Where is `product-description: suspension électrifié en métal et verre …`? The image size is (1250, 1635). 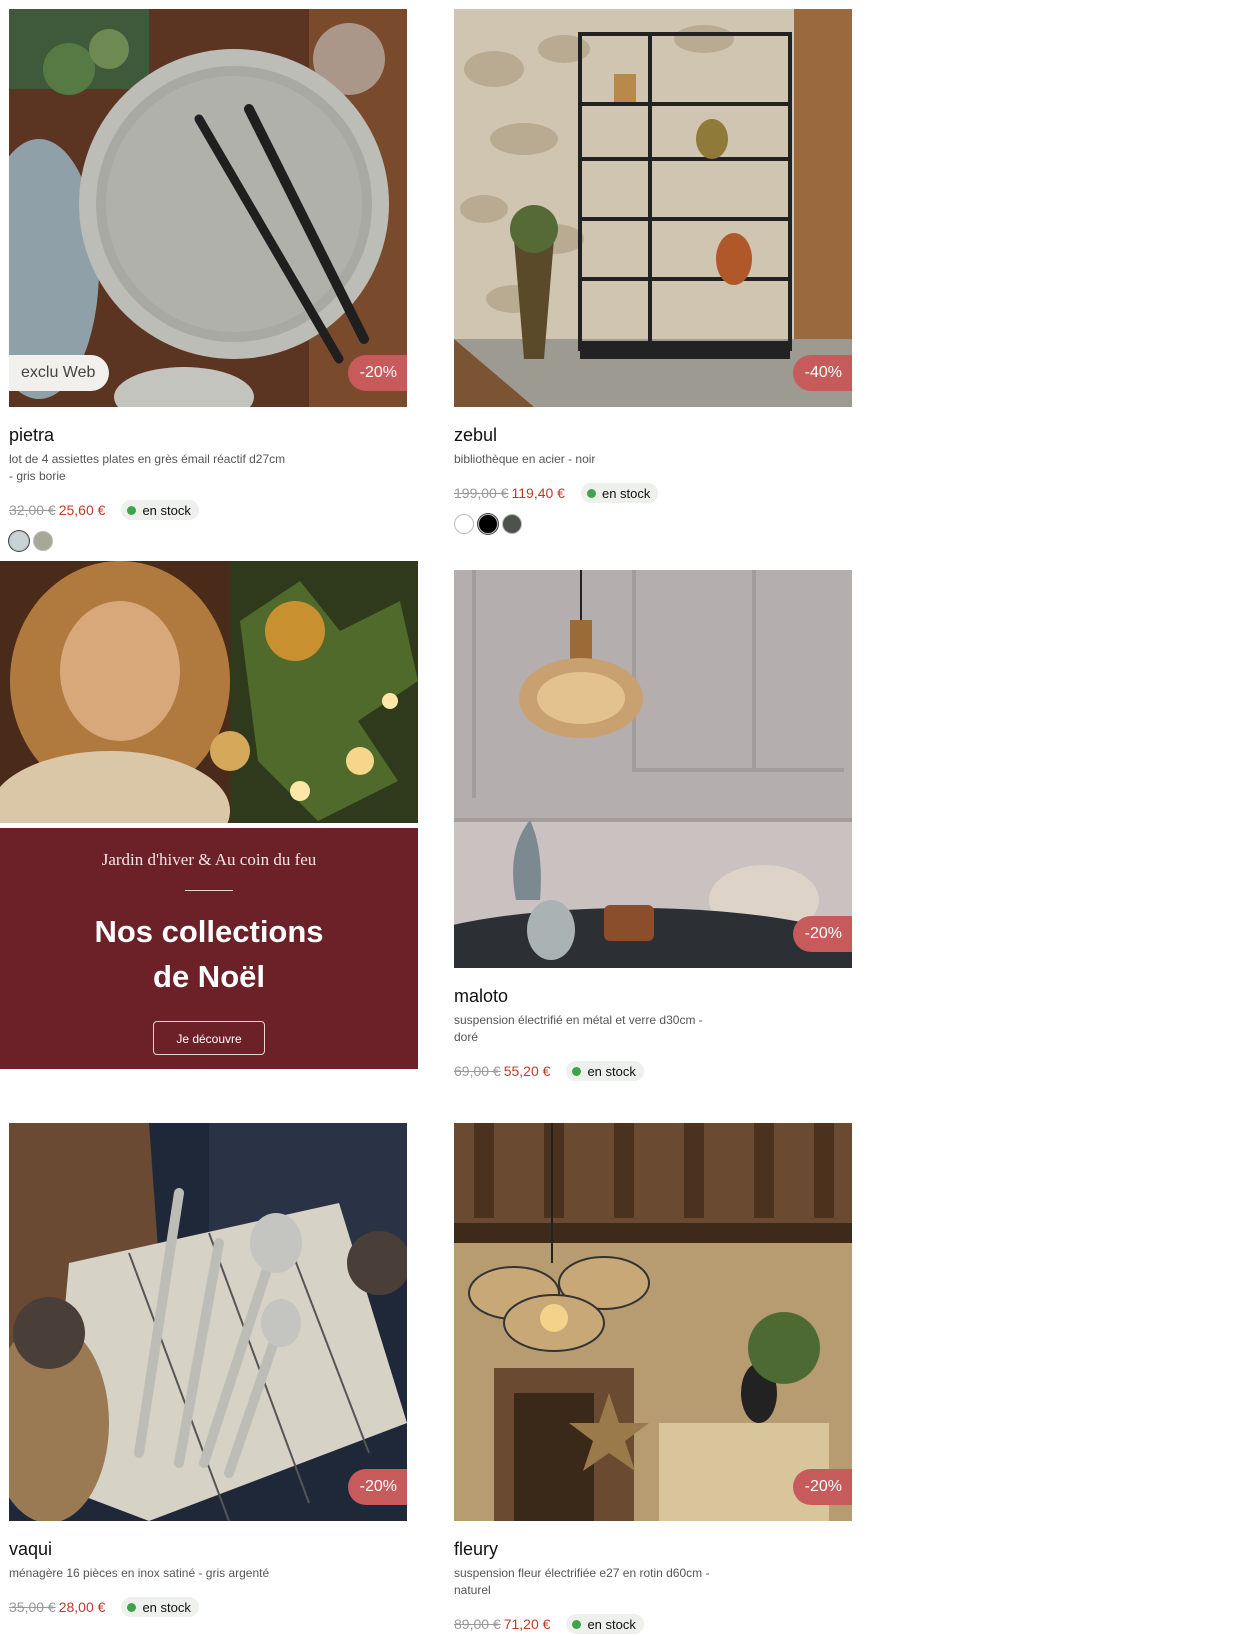
product-description: suspension électrifié en métal et verre … is located at coordinates (599, 1029).